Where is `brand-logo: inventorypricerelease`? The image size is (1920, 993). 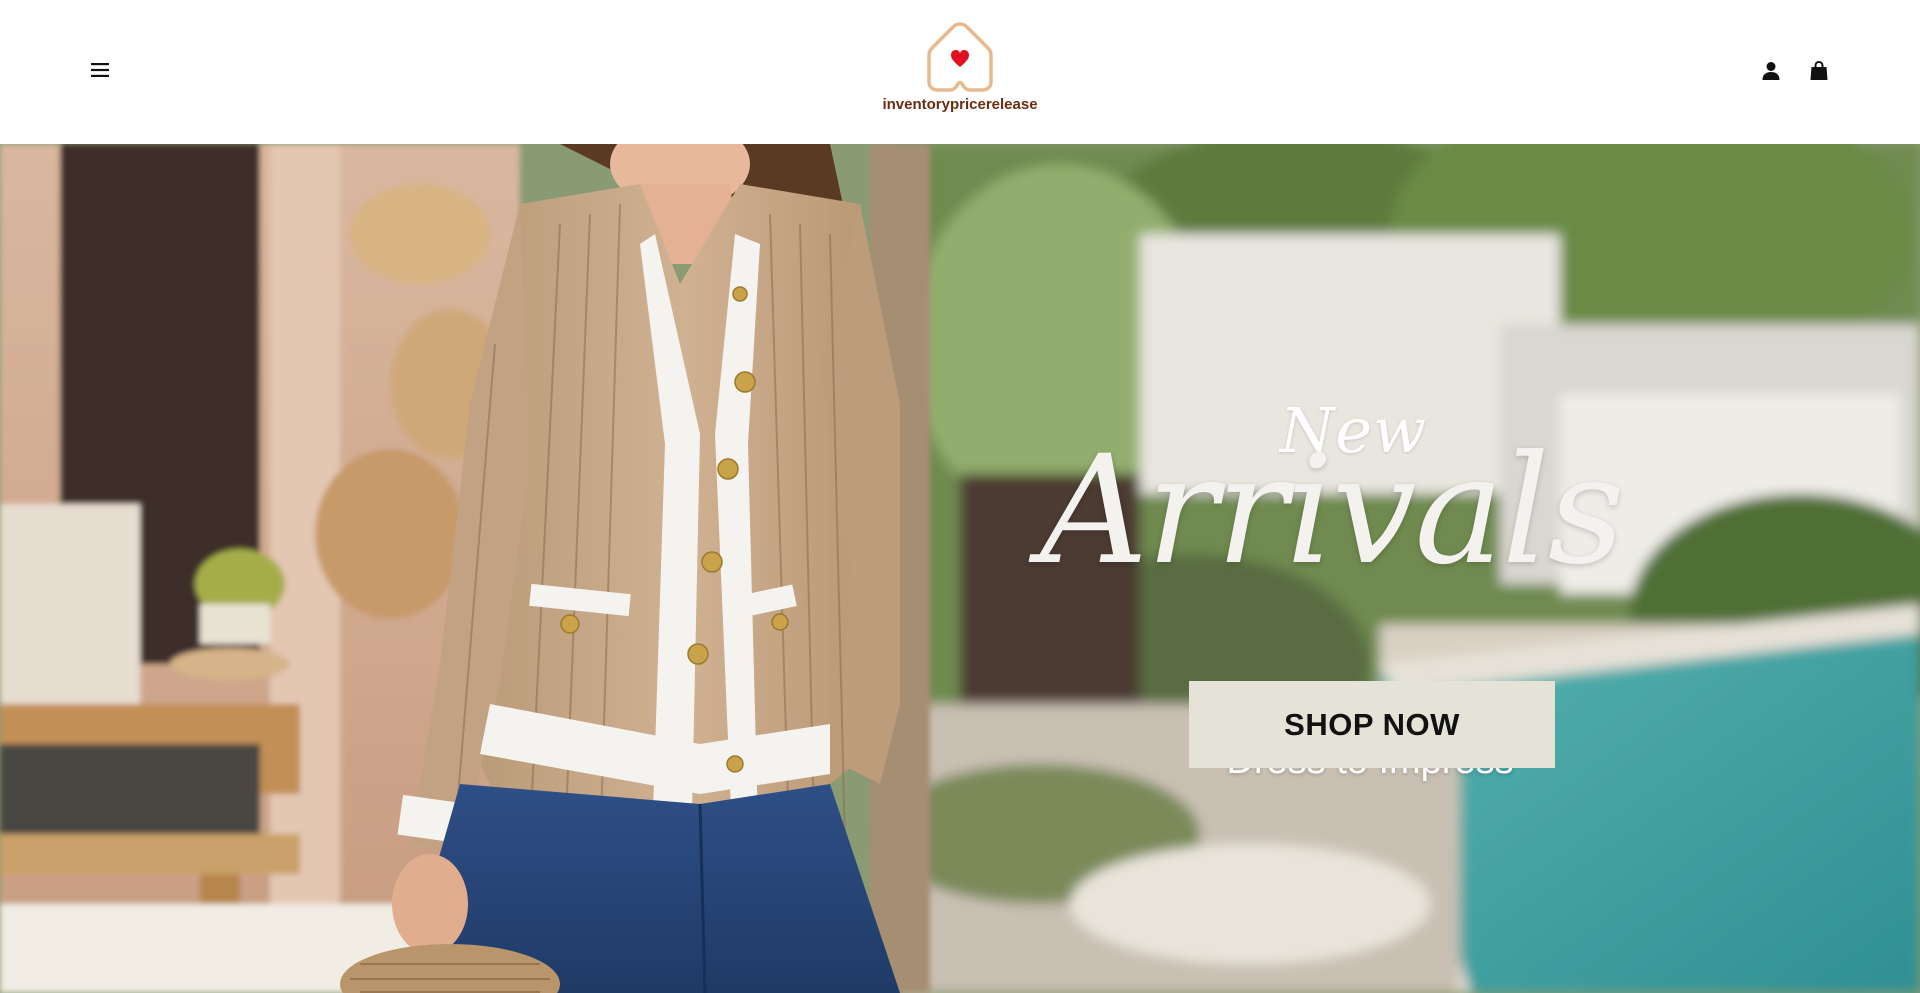
brand-logo: inventorypricerelease is located at coordinates (960, 72).